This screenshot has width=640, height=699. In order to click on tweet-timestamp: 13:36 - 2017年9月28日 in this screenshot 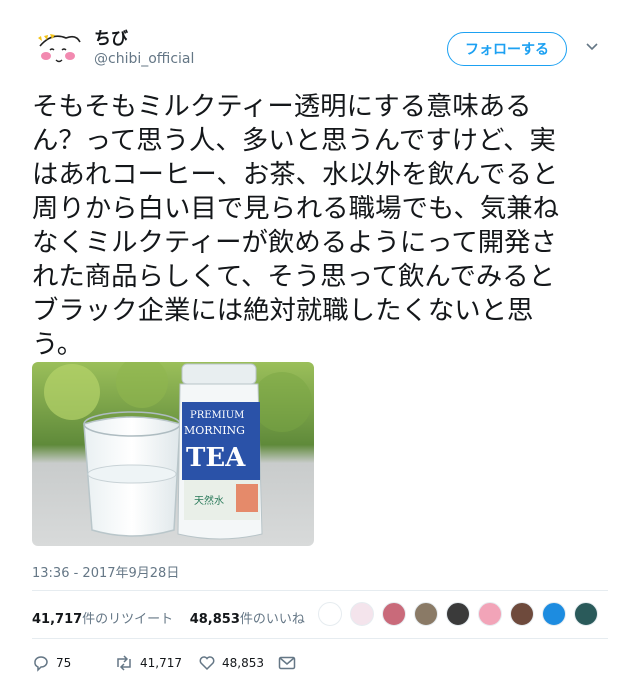, I will do `click(105, 571)`.